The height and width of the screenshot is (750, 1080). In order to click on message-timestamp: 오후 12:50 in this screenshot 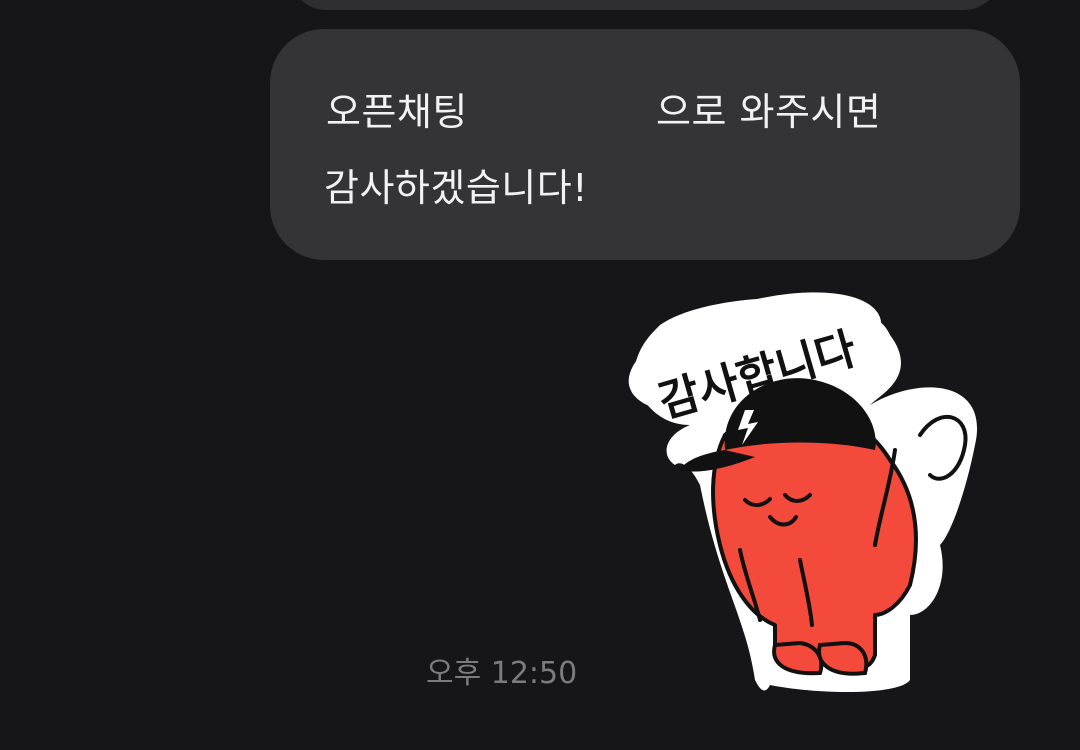, I will do `click(502, 673)`.